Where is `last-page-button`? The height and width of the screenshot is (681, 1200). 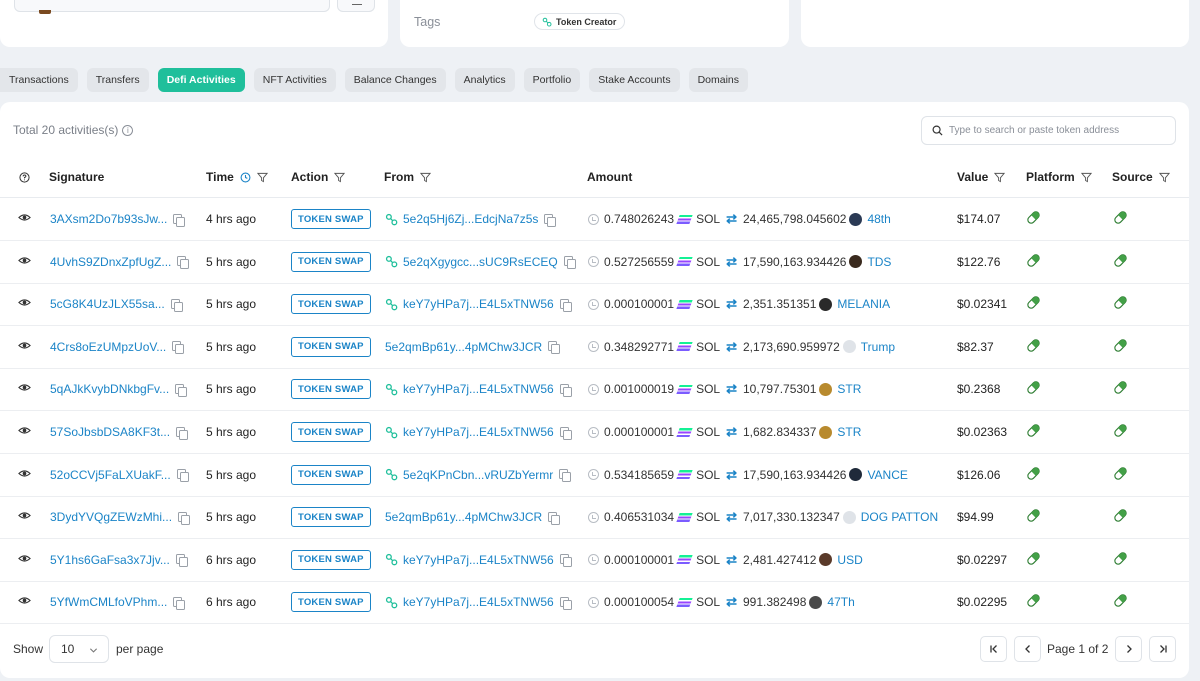
last-page-button is located at coordinates (1162, 649).